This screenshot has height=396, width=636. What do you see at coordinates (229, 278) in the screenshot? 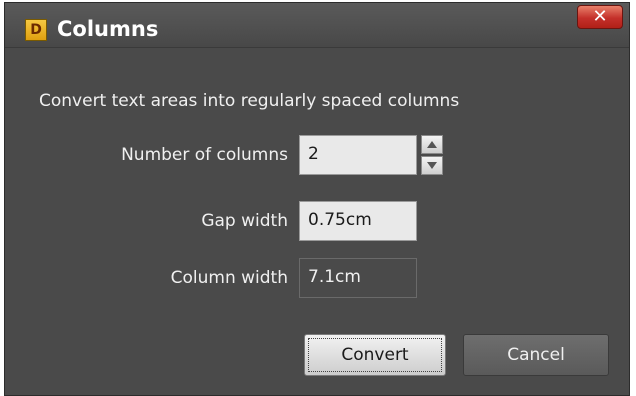
I see `column-width-label: Column width` at bounding box center [229, 278].